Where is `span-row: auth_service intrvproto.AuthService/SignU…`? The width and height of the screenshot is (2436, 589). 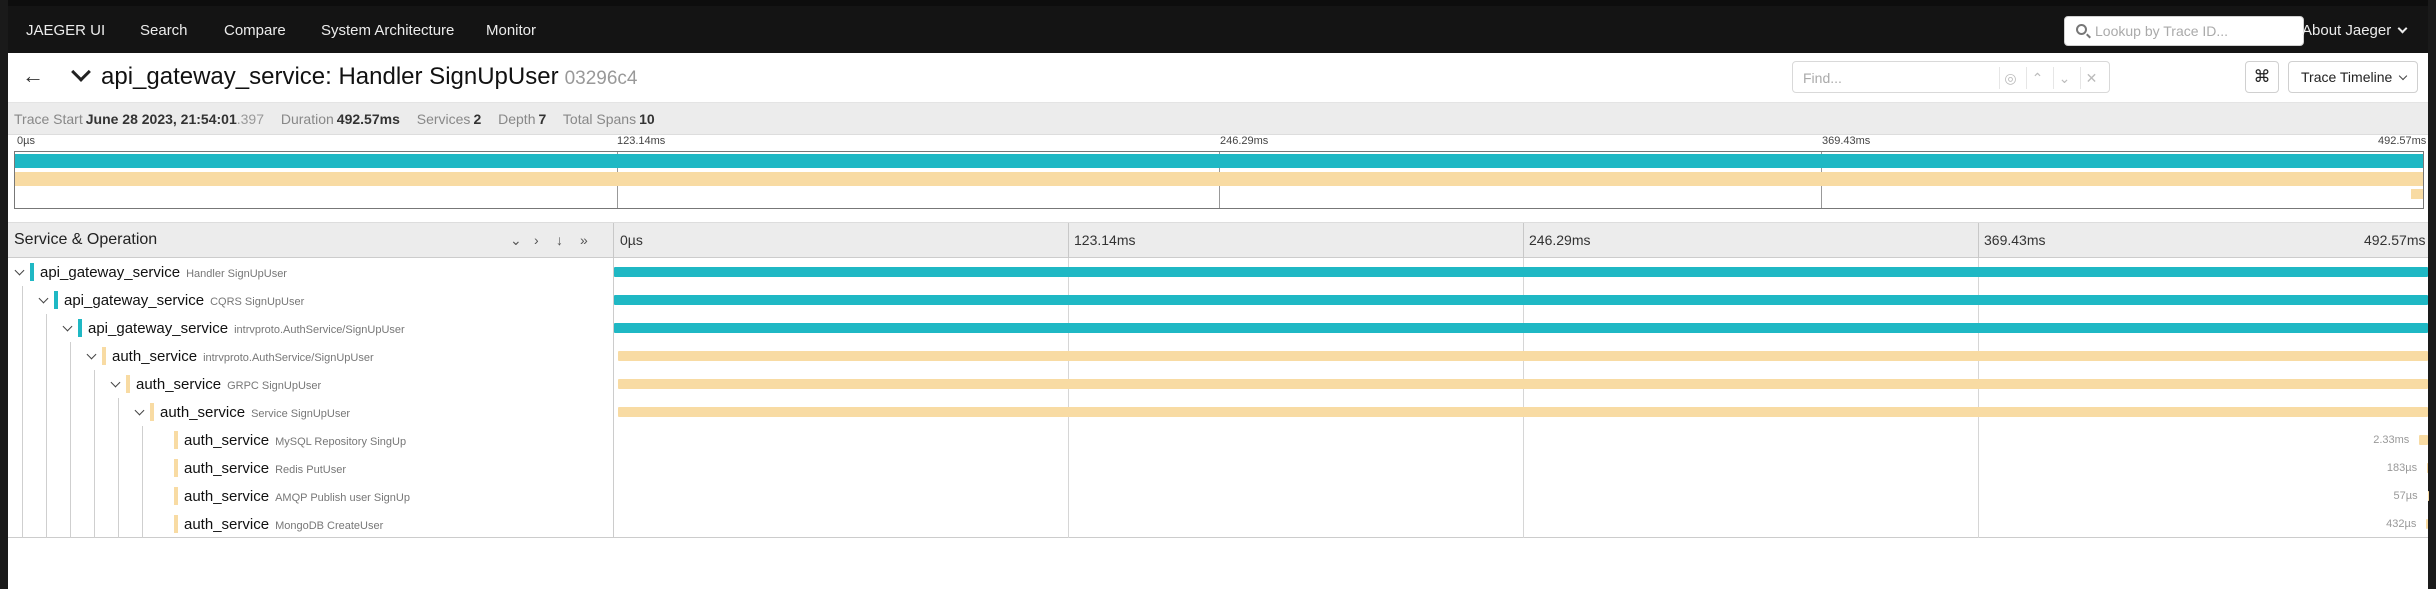
span-row: auth_service intrvproto.AuthService/SignU… is located at coordinates (1218, 356).